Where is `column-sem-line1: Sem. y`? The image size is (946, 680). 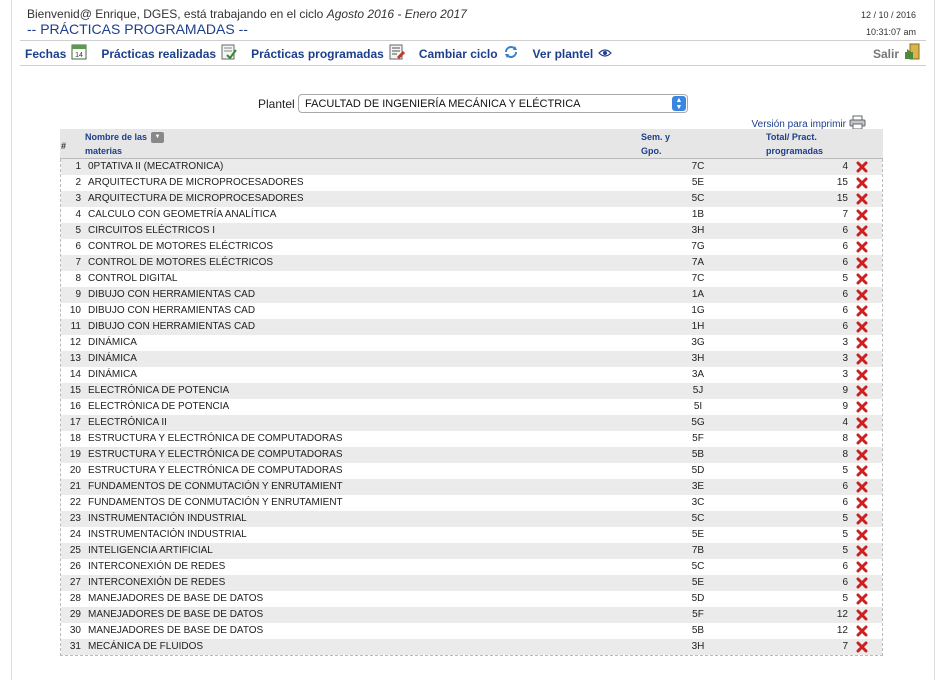
column-sem-line1: Sem. y is located at coordinates (656, 137).